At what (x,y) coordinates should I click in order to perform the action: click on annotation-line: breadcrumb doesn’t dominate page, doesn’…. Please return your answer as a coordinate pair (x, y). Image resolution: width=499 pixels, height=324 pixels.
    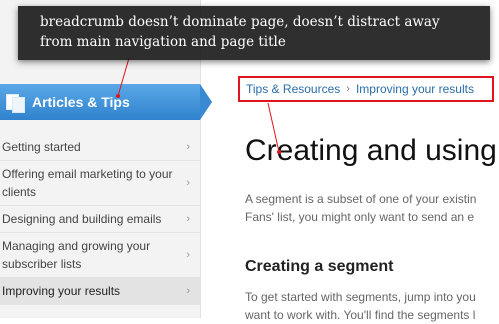
    Looking at the image, I should click on (240, 22).